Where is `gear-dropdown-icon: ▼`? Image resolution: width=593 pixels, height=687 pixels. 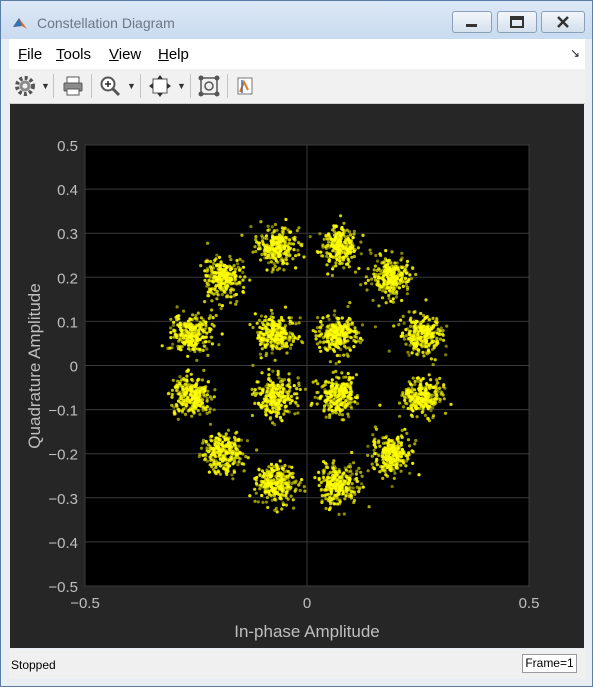
gear-dropdown-icon: ▼ is located at coordinates (45, 86).